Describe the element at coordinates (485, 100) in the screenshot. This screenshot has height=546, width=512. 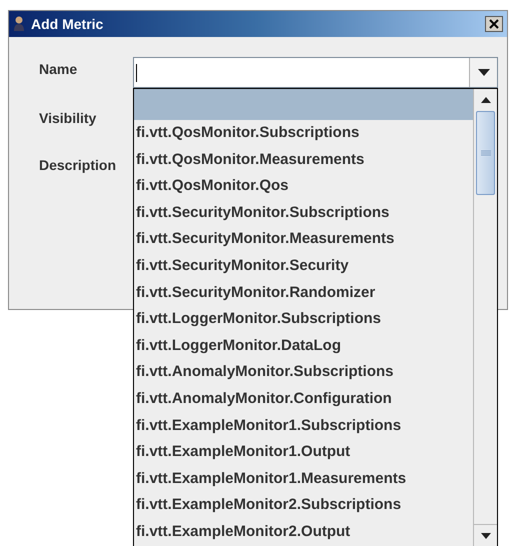
I see `up-arrow-icon` at that location.